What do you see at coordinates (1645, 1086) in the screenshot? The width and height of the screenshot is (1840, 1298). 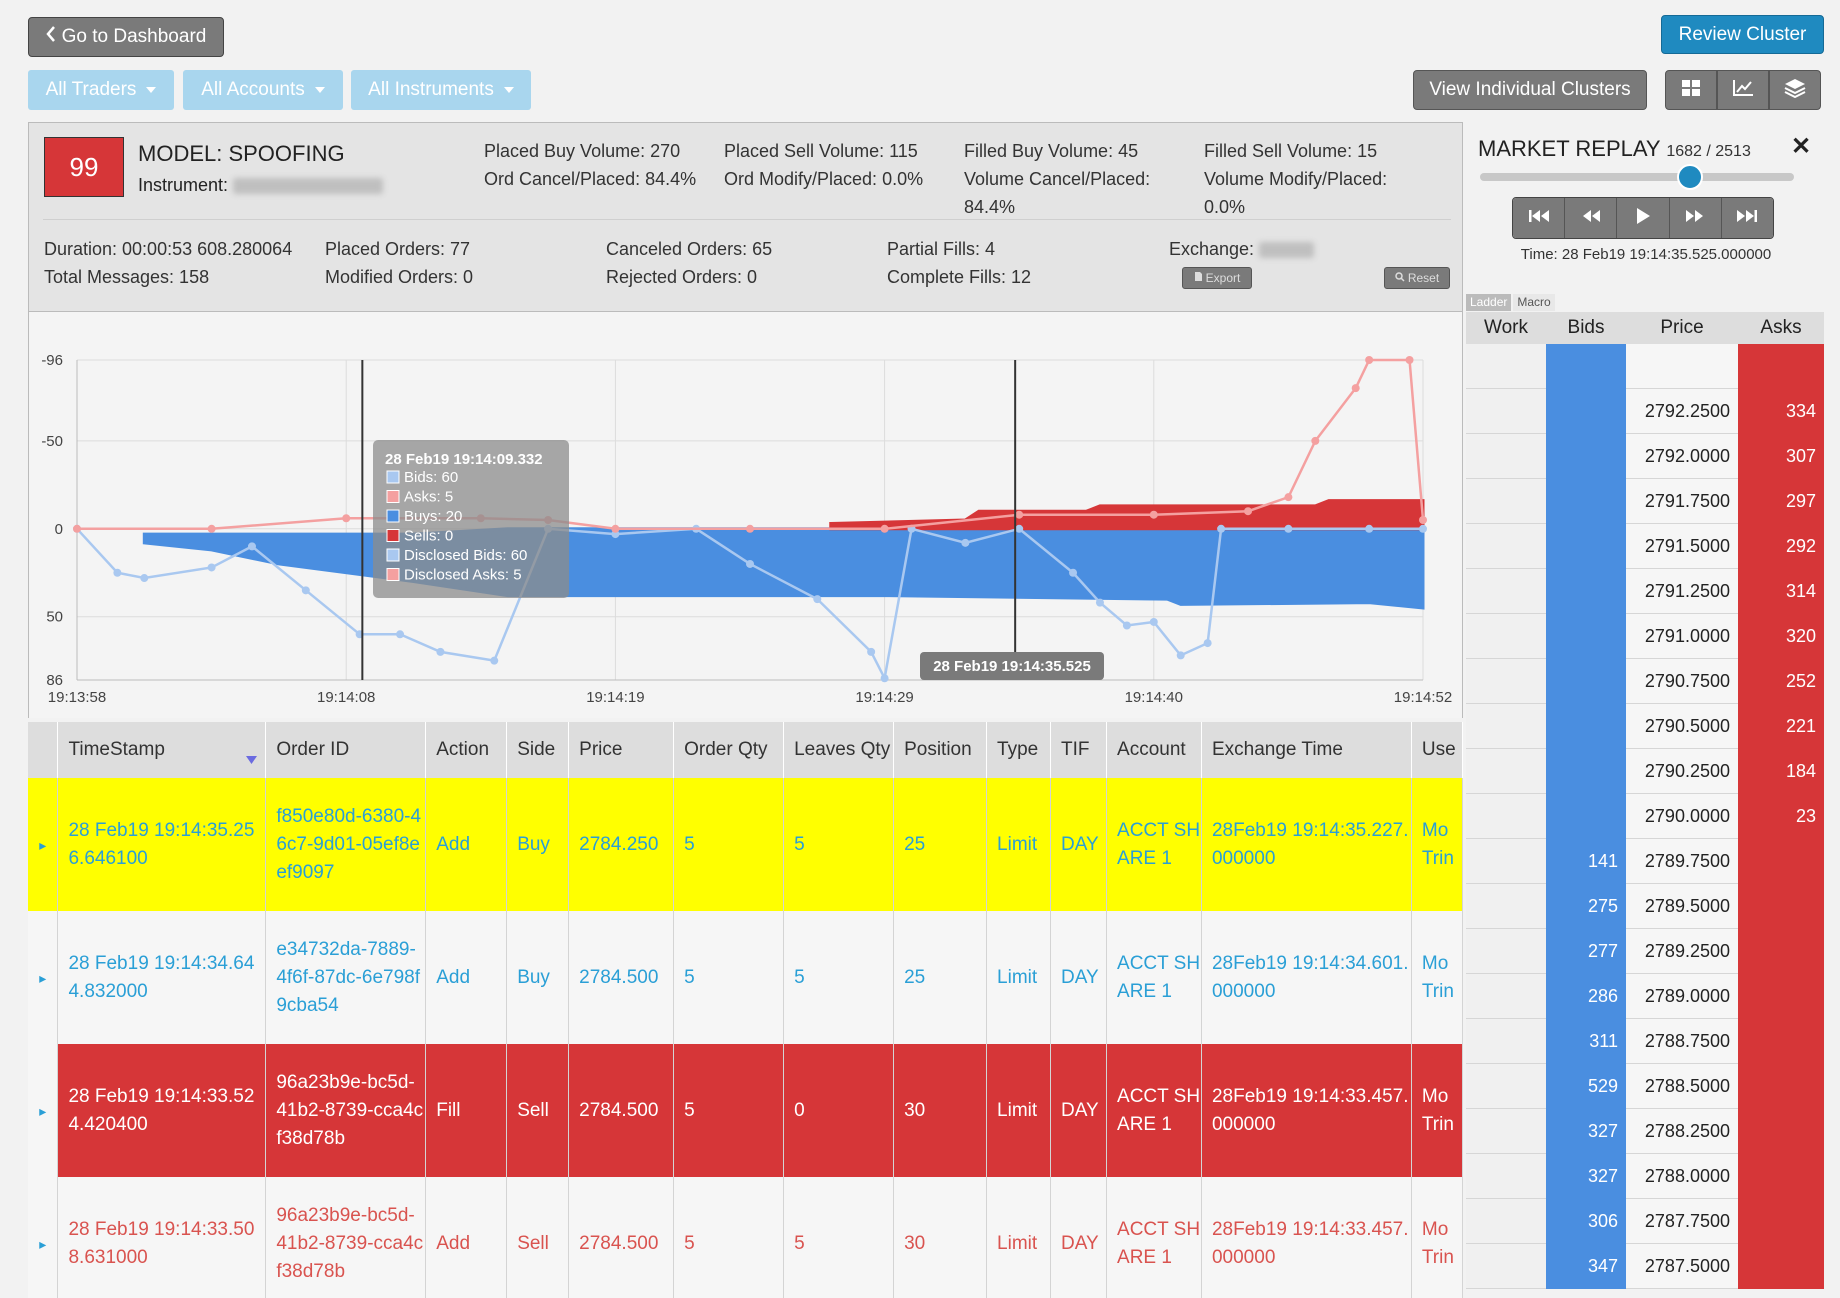 I see `ladder-row: 529 2788.5000` at bounding box center [1645, 1086].